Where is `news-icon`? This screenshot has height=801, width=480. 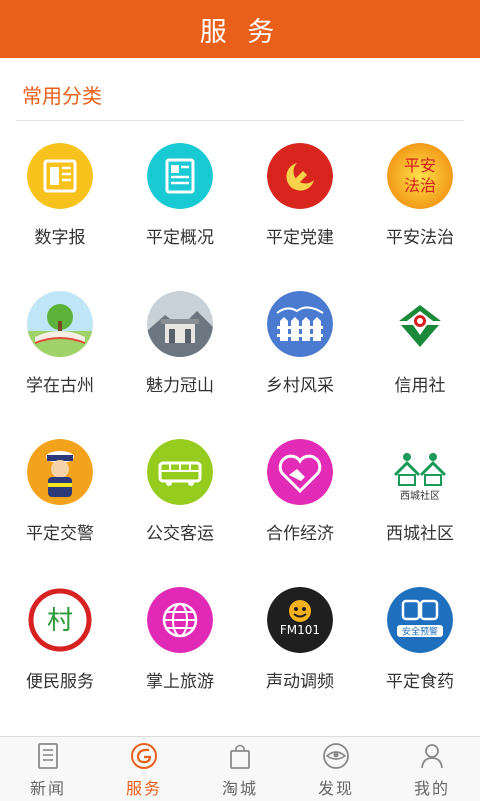
news-icon is located at coordinates (48, 756).